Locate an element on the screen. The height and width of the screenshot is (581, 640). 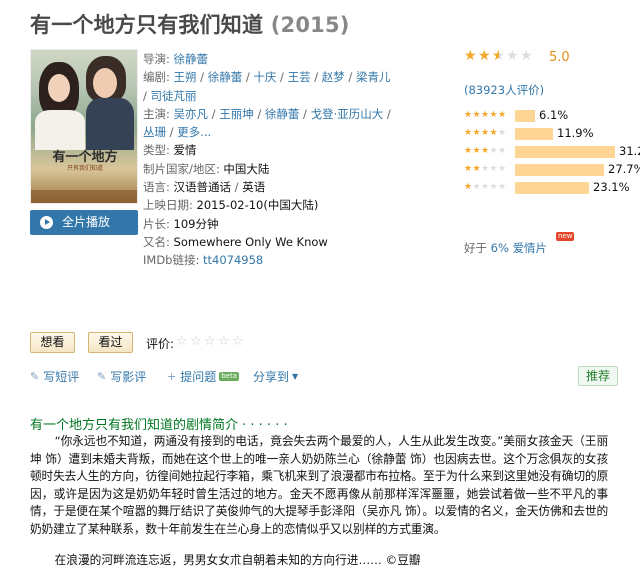
writer-link: 王芸 is located at coordinates (299, 77).